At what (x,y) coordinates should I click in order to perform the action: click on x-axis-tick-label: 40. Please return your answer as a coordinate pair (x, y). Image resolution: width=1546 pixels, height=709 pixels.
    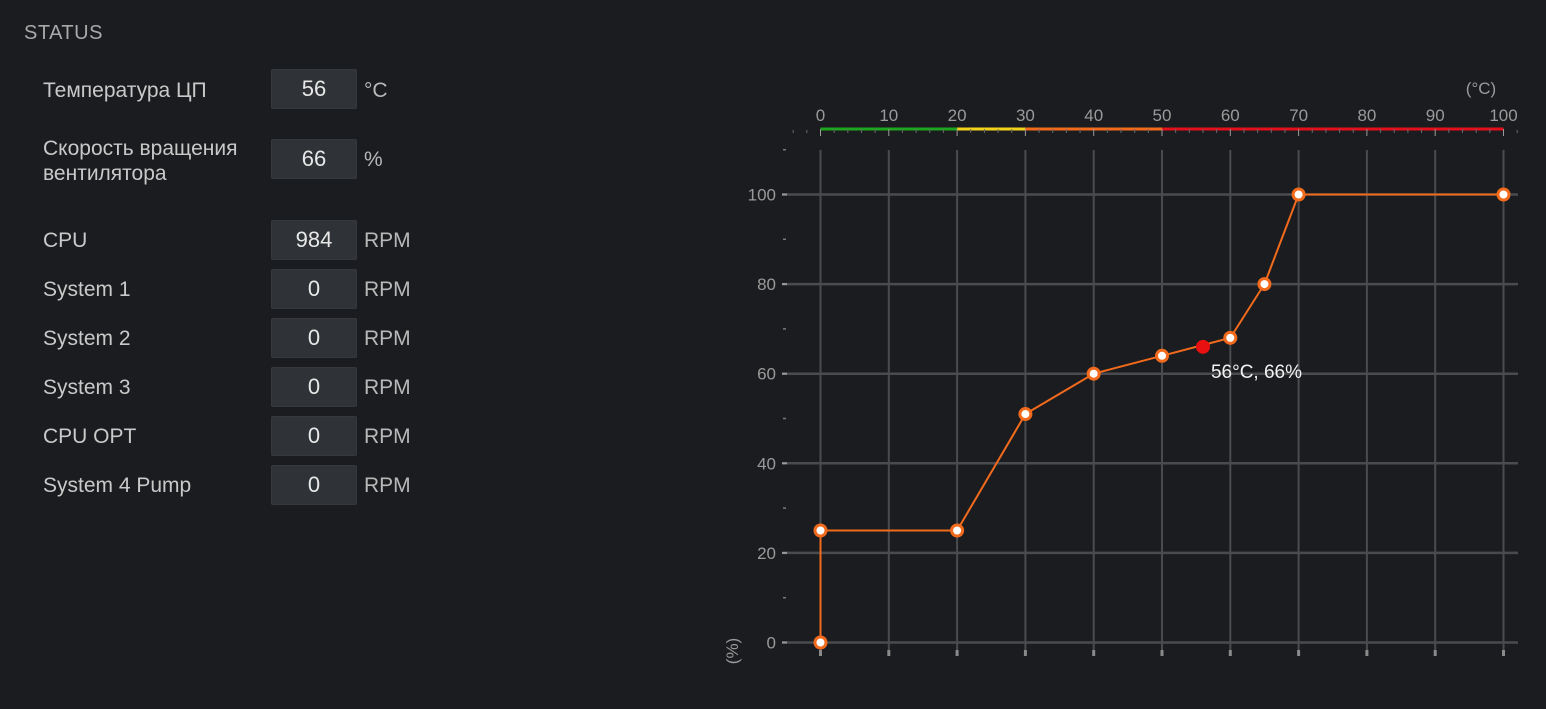
    Looking at the image, I should click on (1093, 115).